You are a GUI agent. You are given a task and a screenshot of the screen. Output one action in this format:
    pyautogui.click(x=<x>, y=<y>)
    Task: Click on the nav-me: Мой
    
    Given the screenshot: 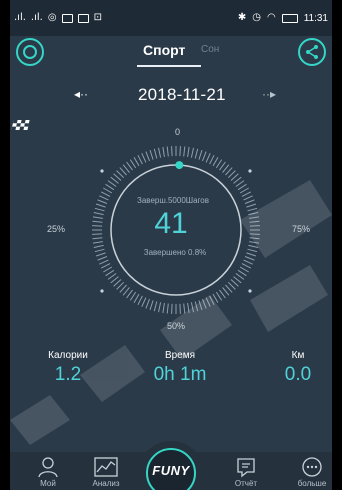 What is the action you would take?
    pyautogui.click(x=48, y=472)
    